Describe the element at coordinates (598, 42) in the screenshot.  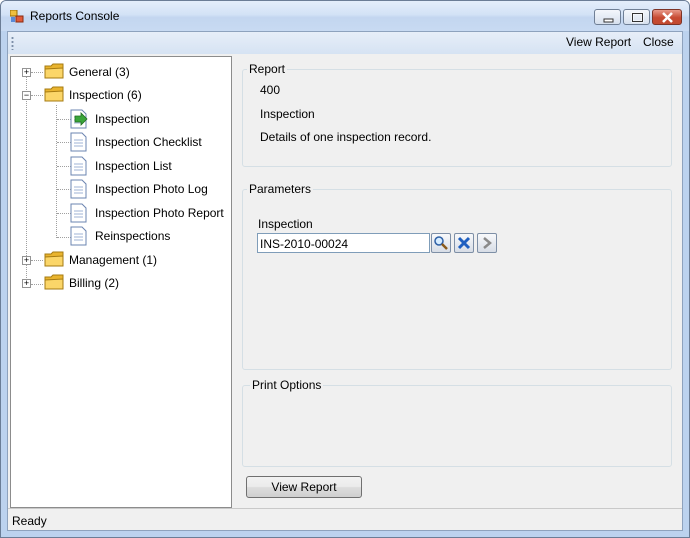
I see `menu-view-report: View Report` at that location.